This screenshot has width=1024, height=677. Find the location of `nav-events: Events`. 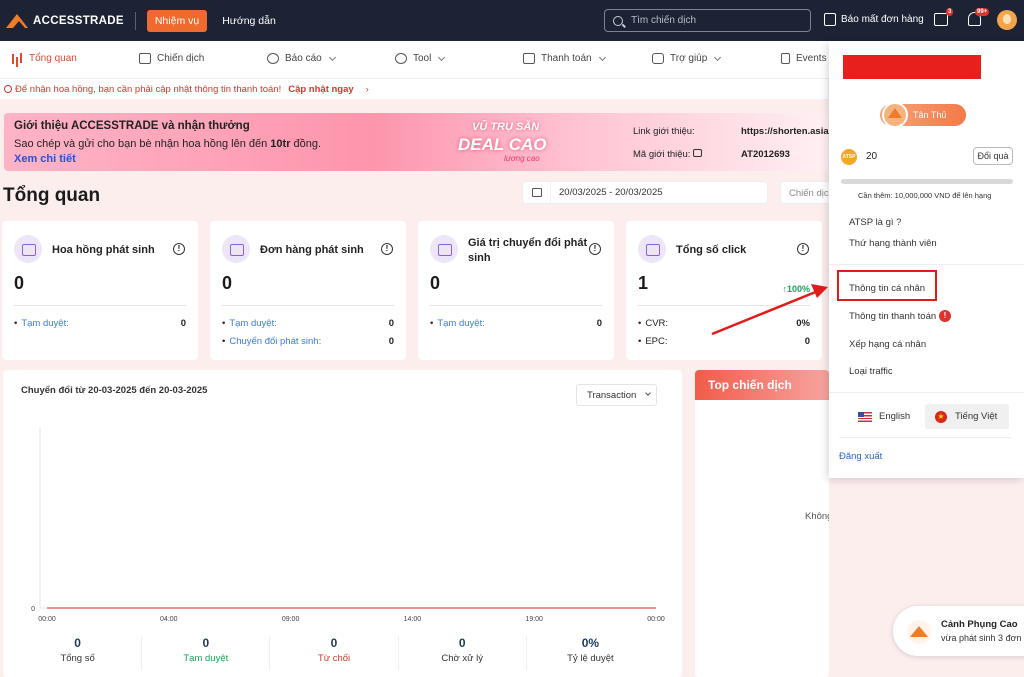

nav-events: Events is located at coordinates (804, 58).